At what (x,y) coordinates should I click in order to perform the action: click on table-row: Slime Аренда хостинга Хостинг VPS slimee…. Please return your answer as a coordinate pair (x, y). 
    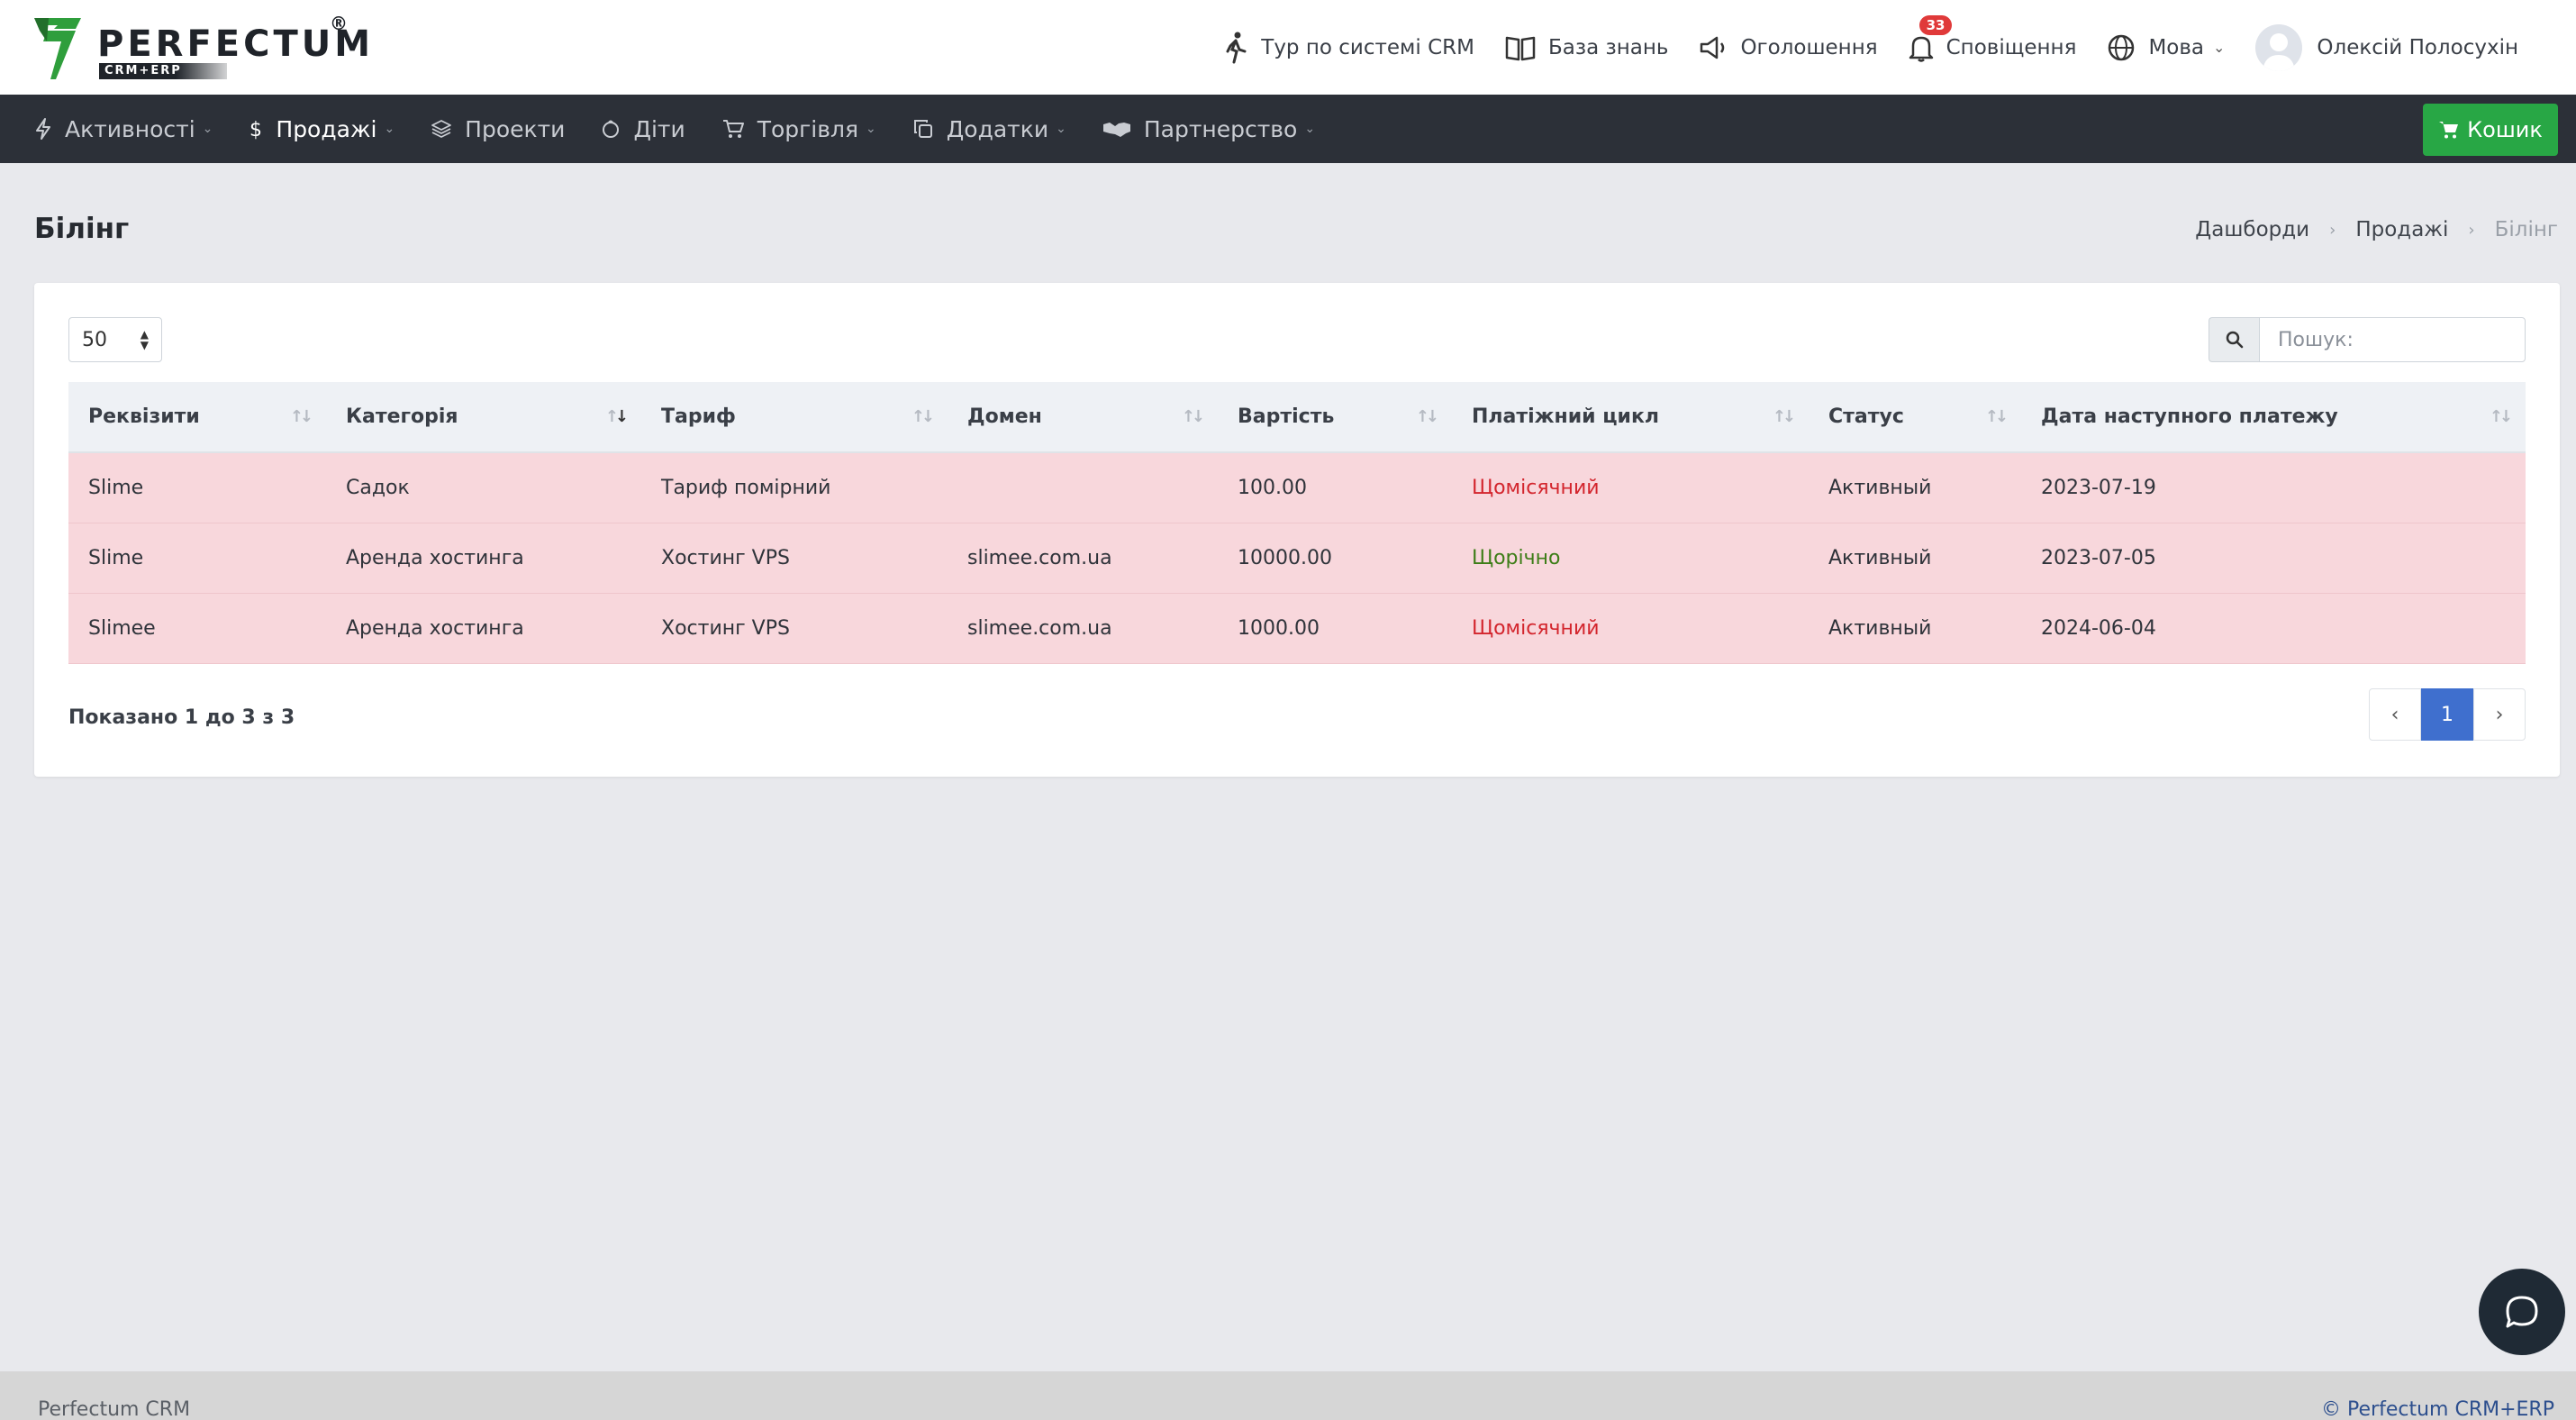
    Looking at the image, I should click on (1297, 558).